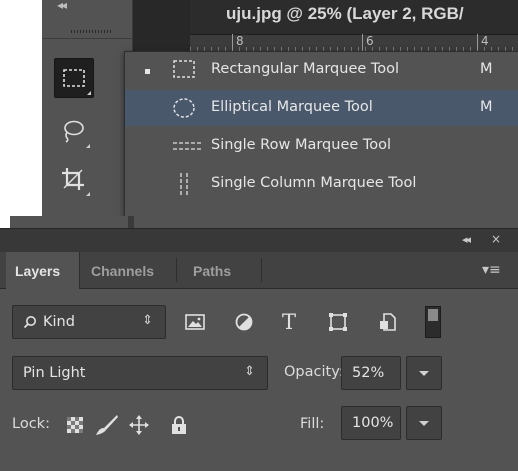  Describe the element at coordinates (59, 322) in the screenshot. I see `filter-kind-label: Kind` at that location.